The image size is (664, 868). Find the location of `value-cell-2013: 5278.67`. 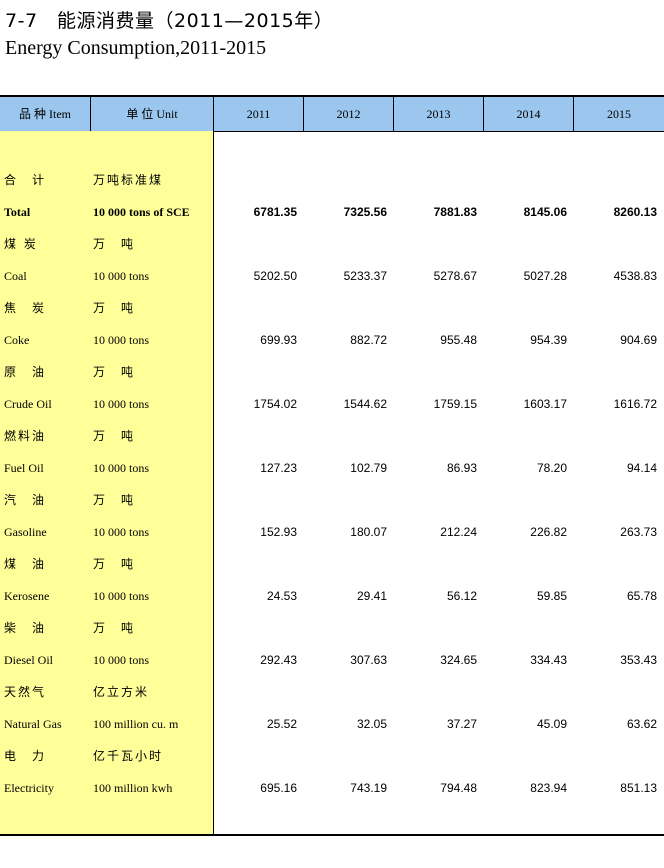

value-cell-2013: 5278.67 is located at coordinates (455, 276).